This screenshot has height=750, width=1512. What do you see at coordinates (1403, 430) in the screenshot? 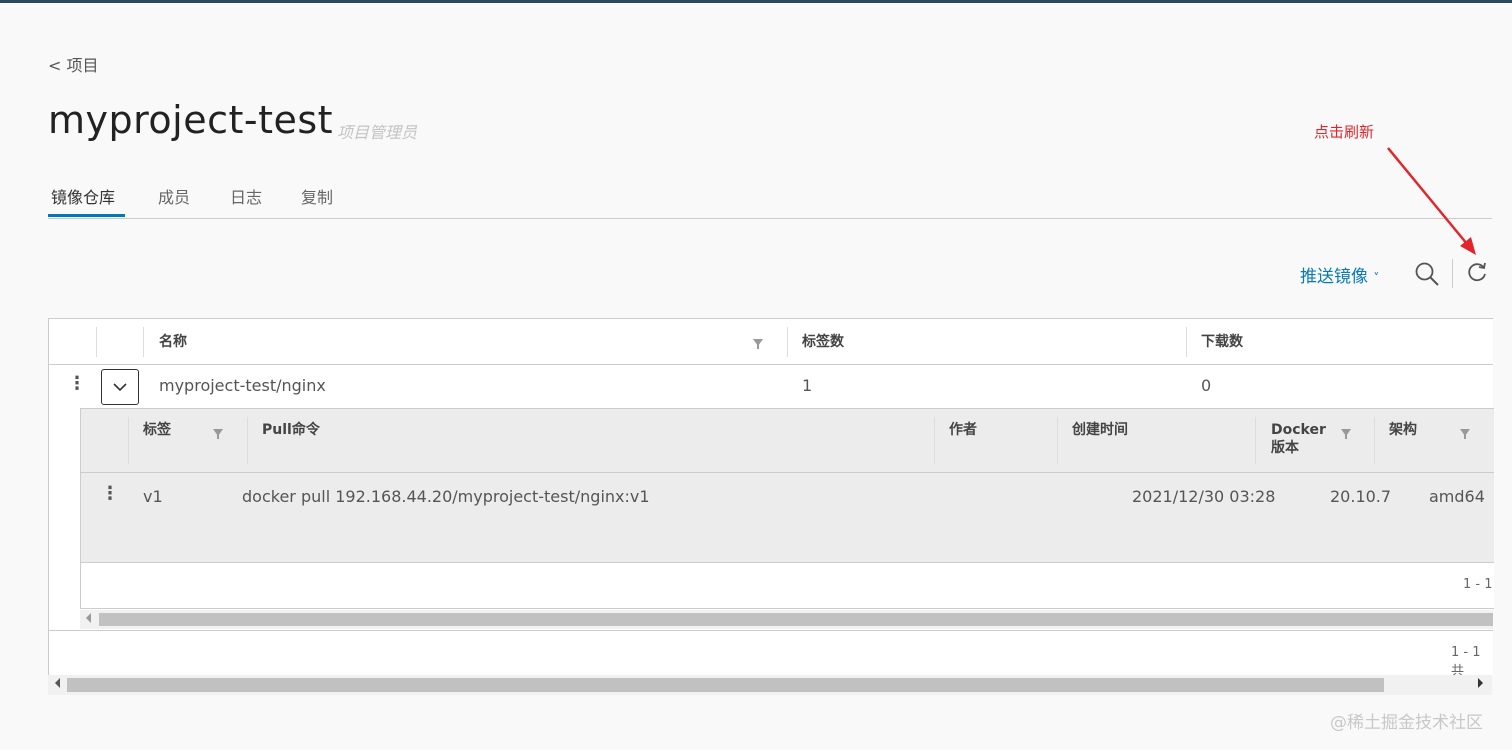
I see `column-header-arch: 架构` at bounding box center [1403, 430].